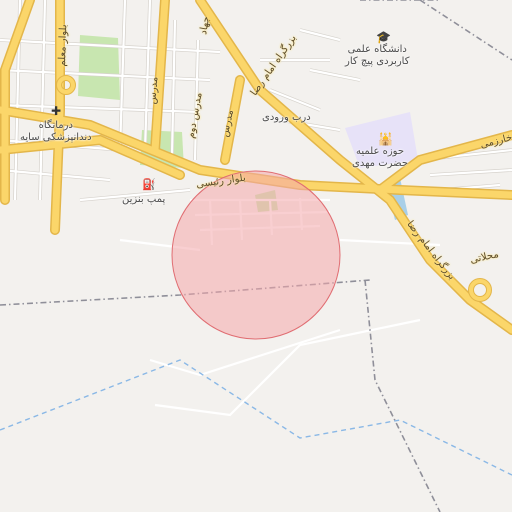  I want to click on entrance-gate-label: درب ورودی, so click(286, 117).